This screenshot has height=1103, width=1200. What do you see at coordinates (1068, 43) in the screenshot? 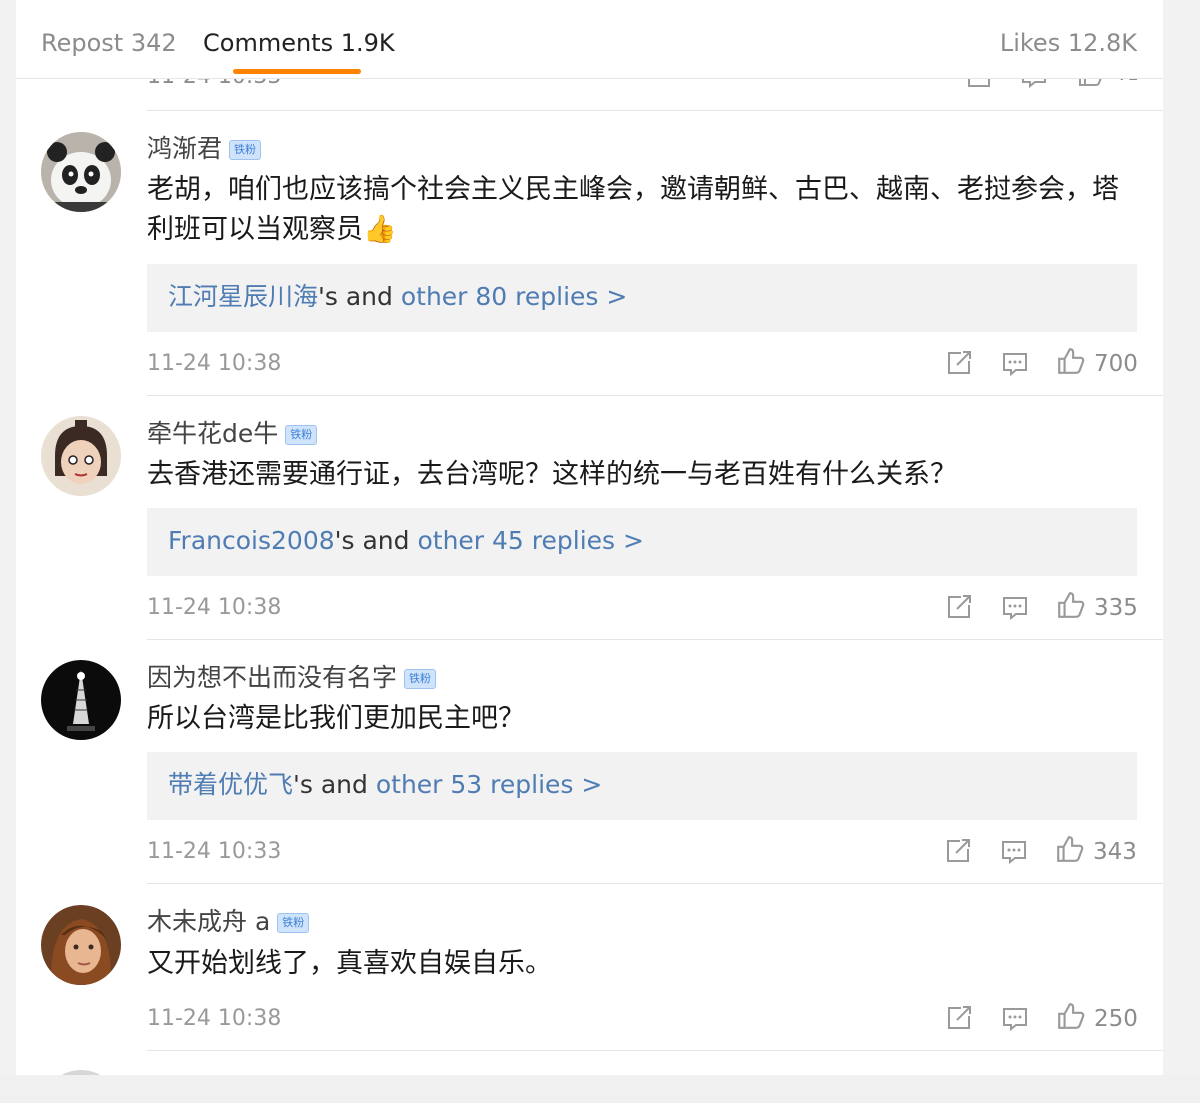
I see `tab-likes: Likes 12.8K` at bounding box center [1068, 43].